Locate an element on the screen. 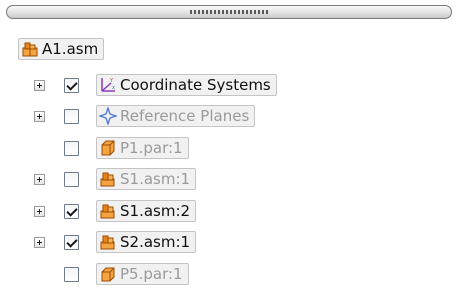 The width and height of the screenshot is (458, 289). tree-row-s2-asm-1: S2.asm:1 is located at coordinates (229, 243).